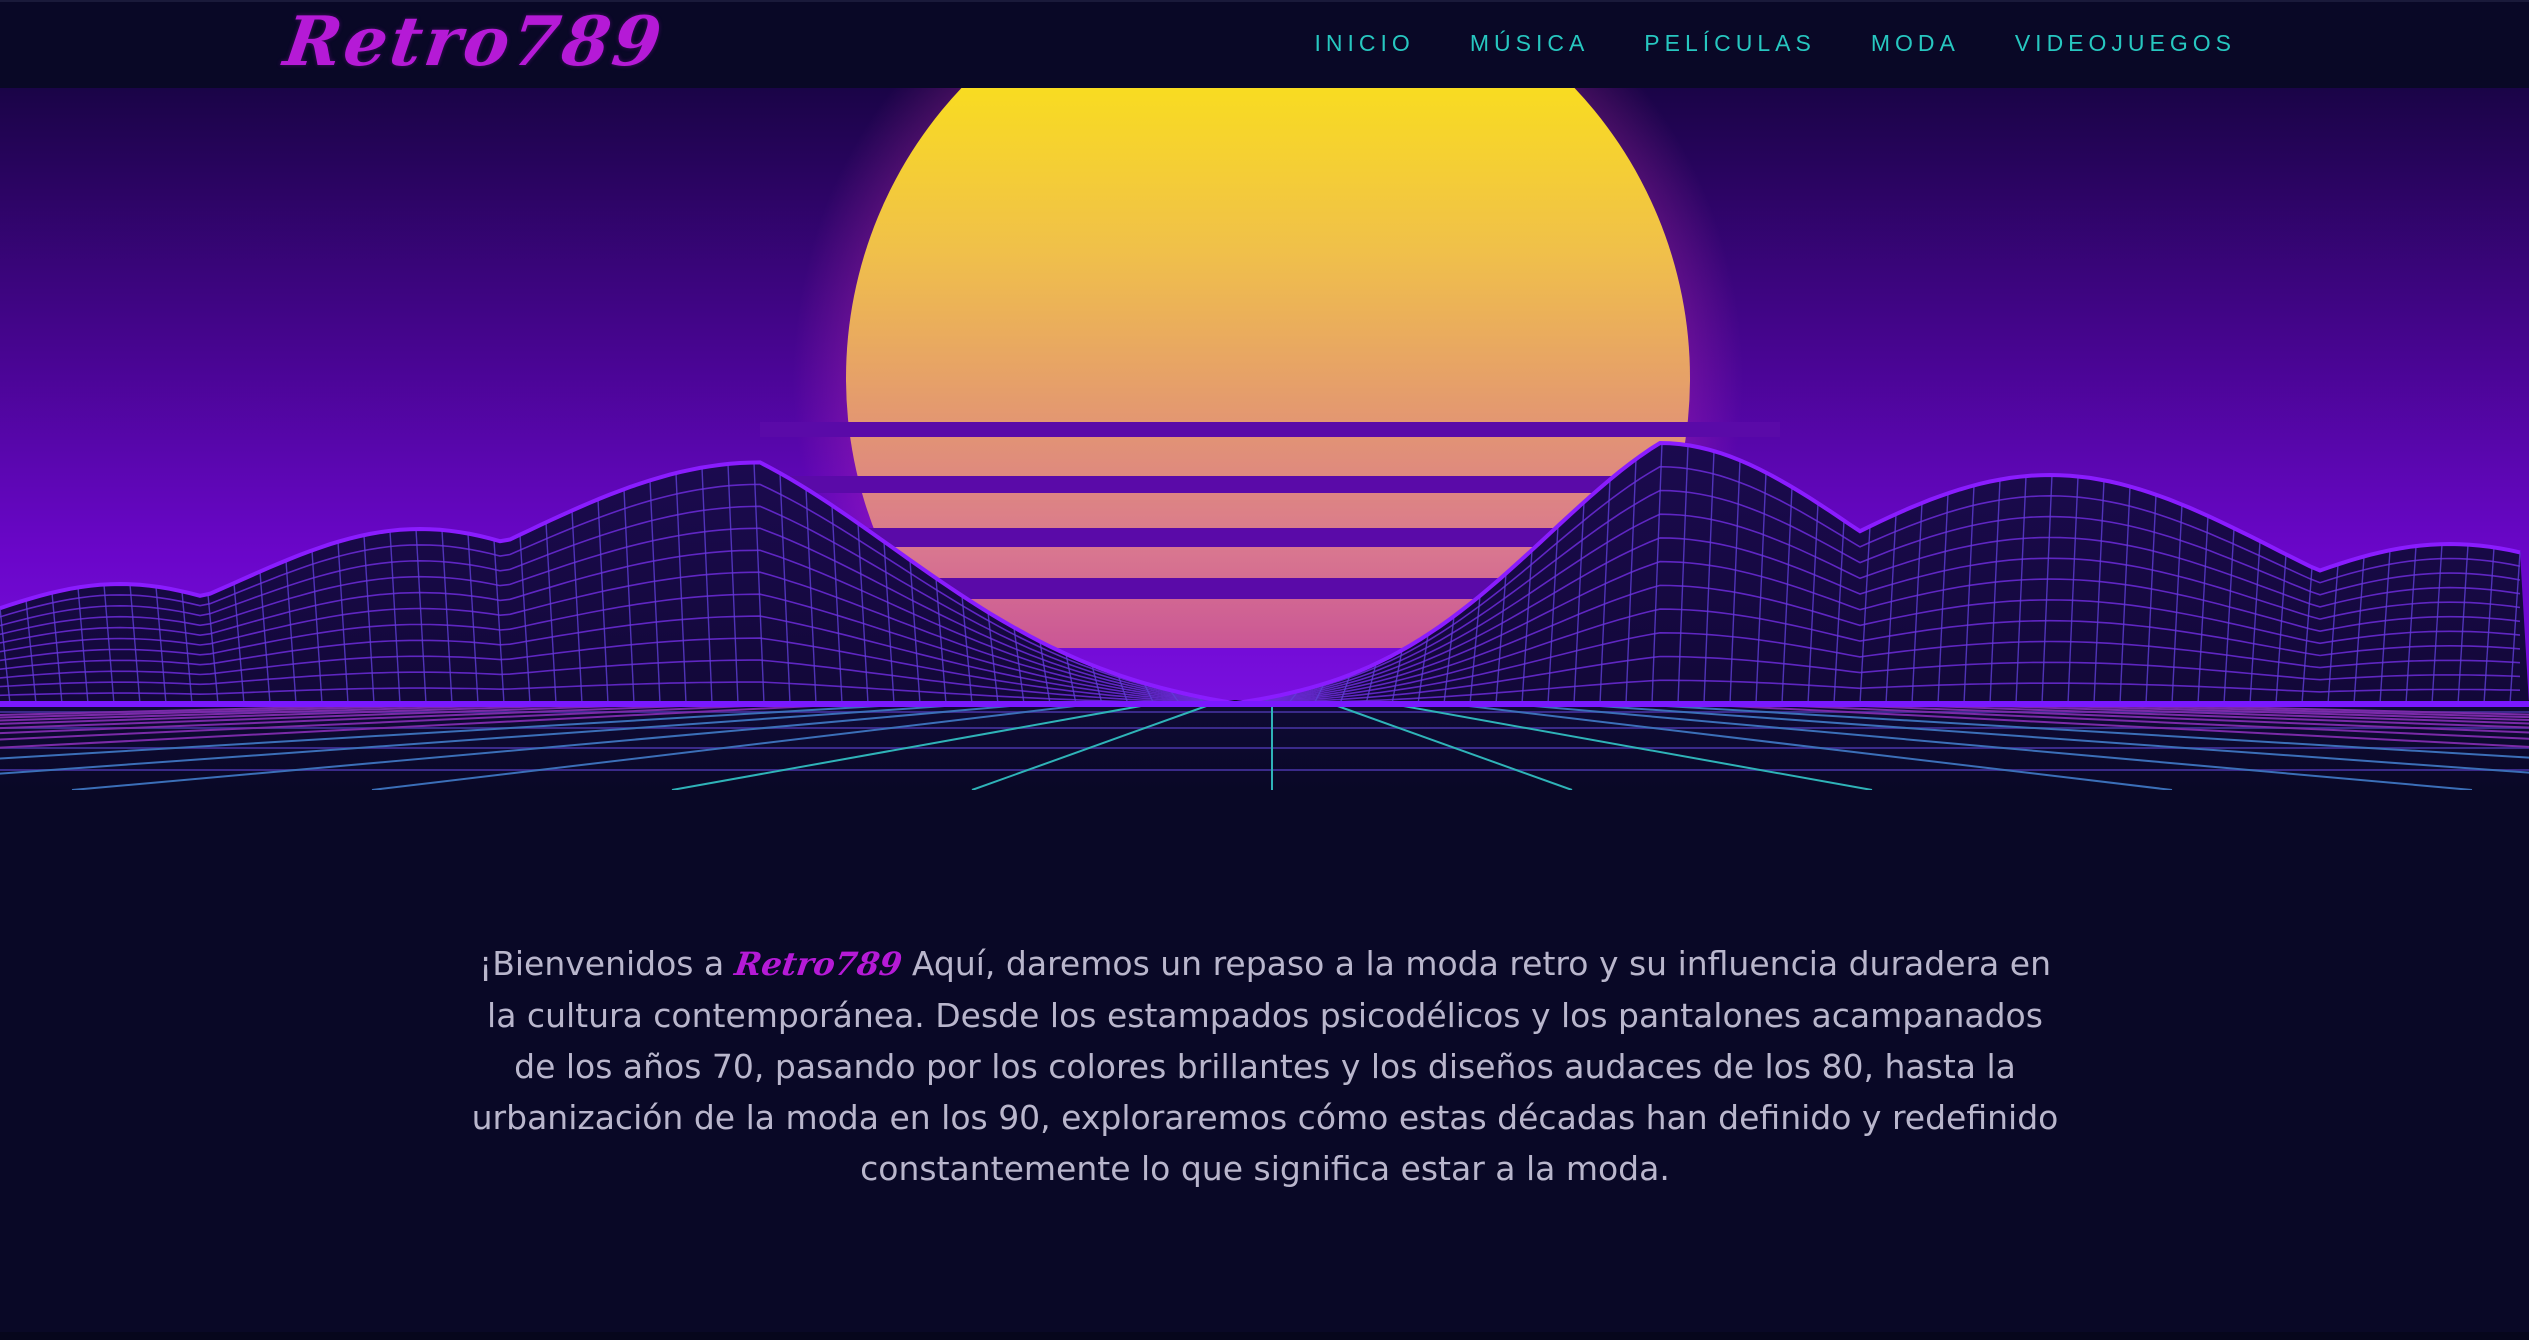 The width and height of the screenshot is (2529, 1340). What do you see at coordinates (1529, 43) in the screenshot?
I see `nav-link-musica: MÚSICA` at bounding box center [1529, 43].